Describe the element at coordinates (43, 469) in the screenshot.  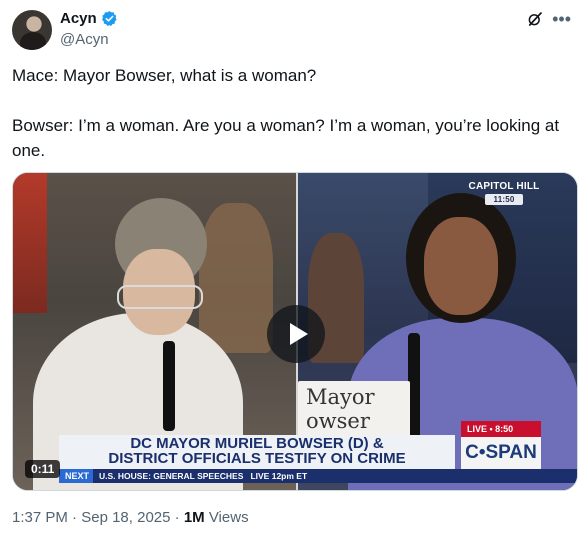
I see `video-duration: 0:11` at that location.